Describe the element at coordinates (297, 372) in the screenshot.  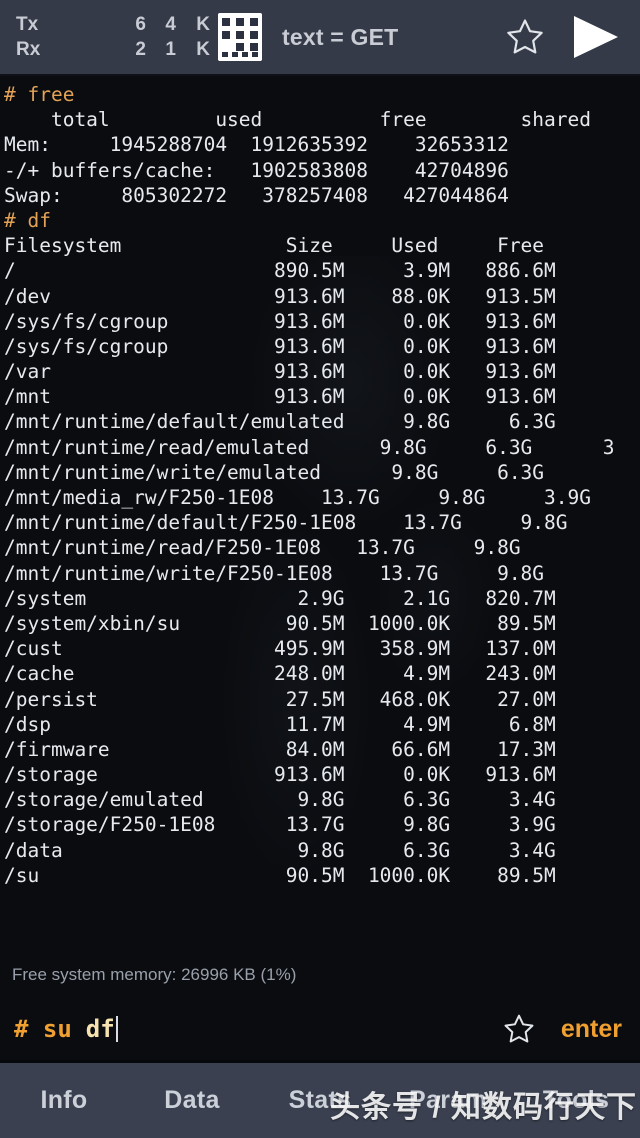
I see `terminal-output-text: /var 913.6M 0.0K 913.6M` at that location.